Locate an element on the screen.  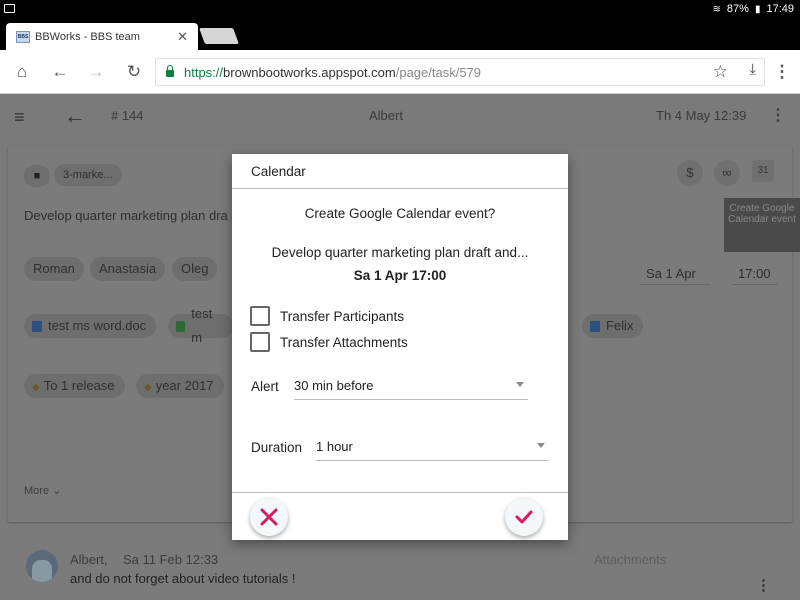
tag-chip: ◆ To 1 release is located at coordinates (74, 386).